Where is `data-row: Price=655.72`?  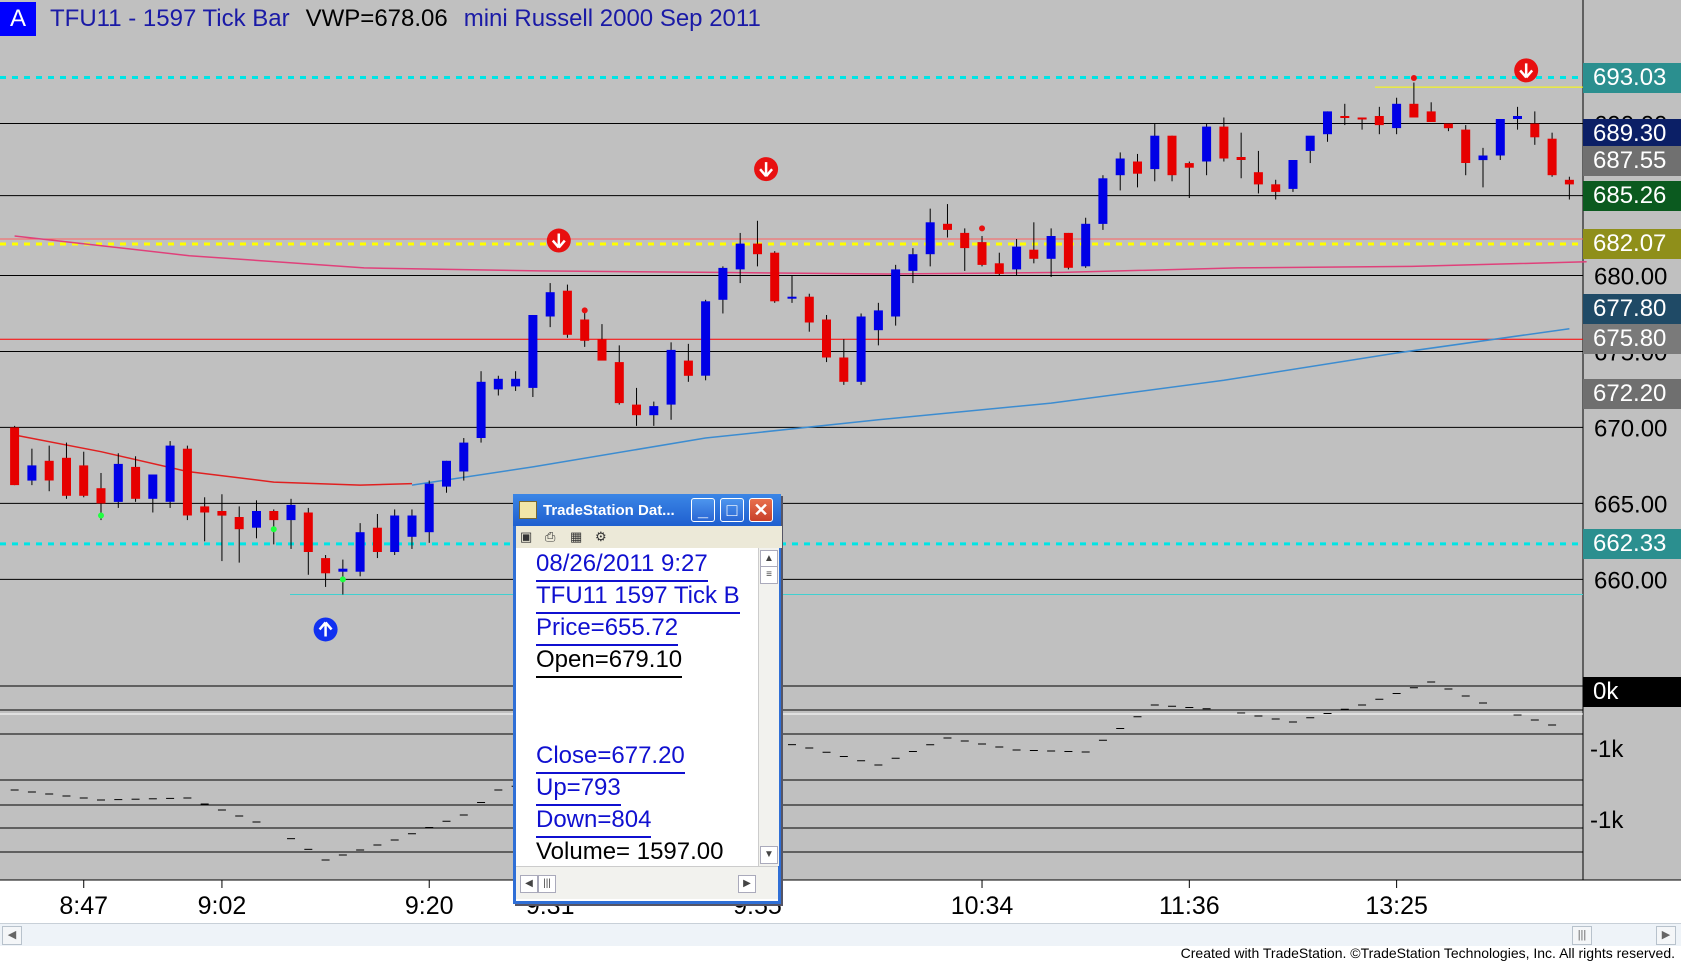
data-row: Price=655.72 is located at coordinates (607, 629).